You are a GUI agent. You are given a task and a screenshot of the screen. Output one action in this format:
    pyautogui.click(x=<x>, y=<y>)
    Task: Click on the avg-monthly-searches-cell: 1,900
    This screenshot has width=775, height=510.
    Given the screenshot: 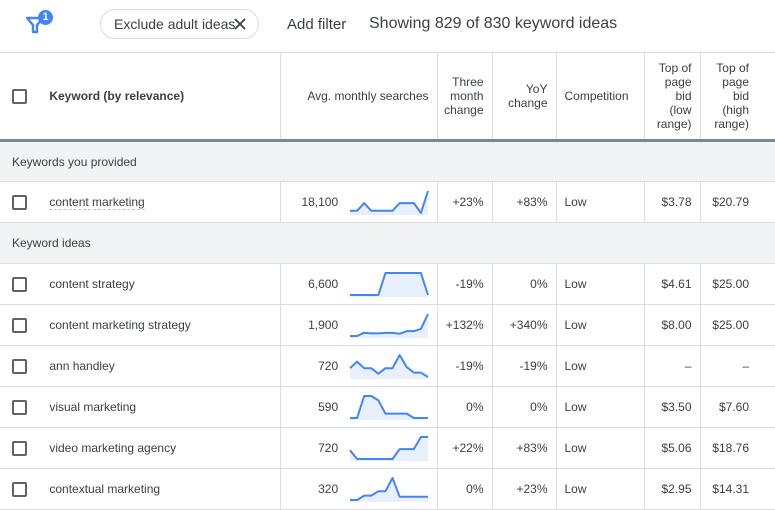 What is the action you would take?
    pyautogui.click(x=359, y=325)
    